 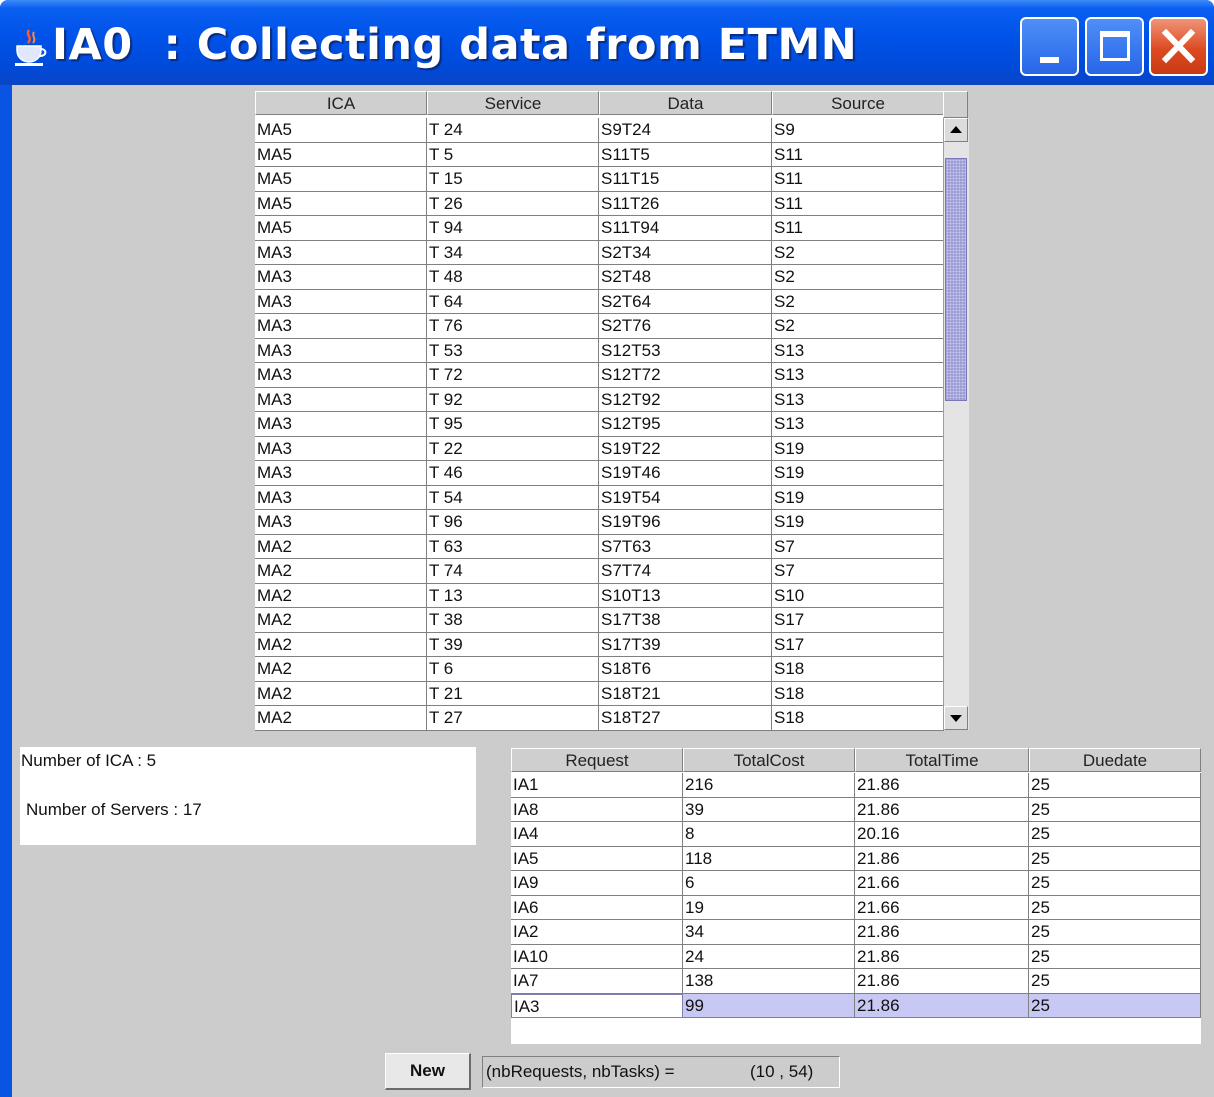 I want to click on close-button, so click(x=1178, y=46).